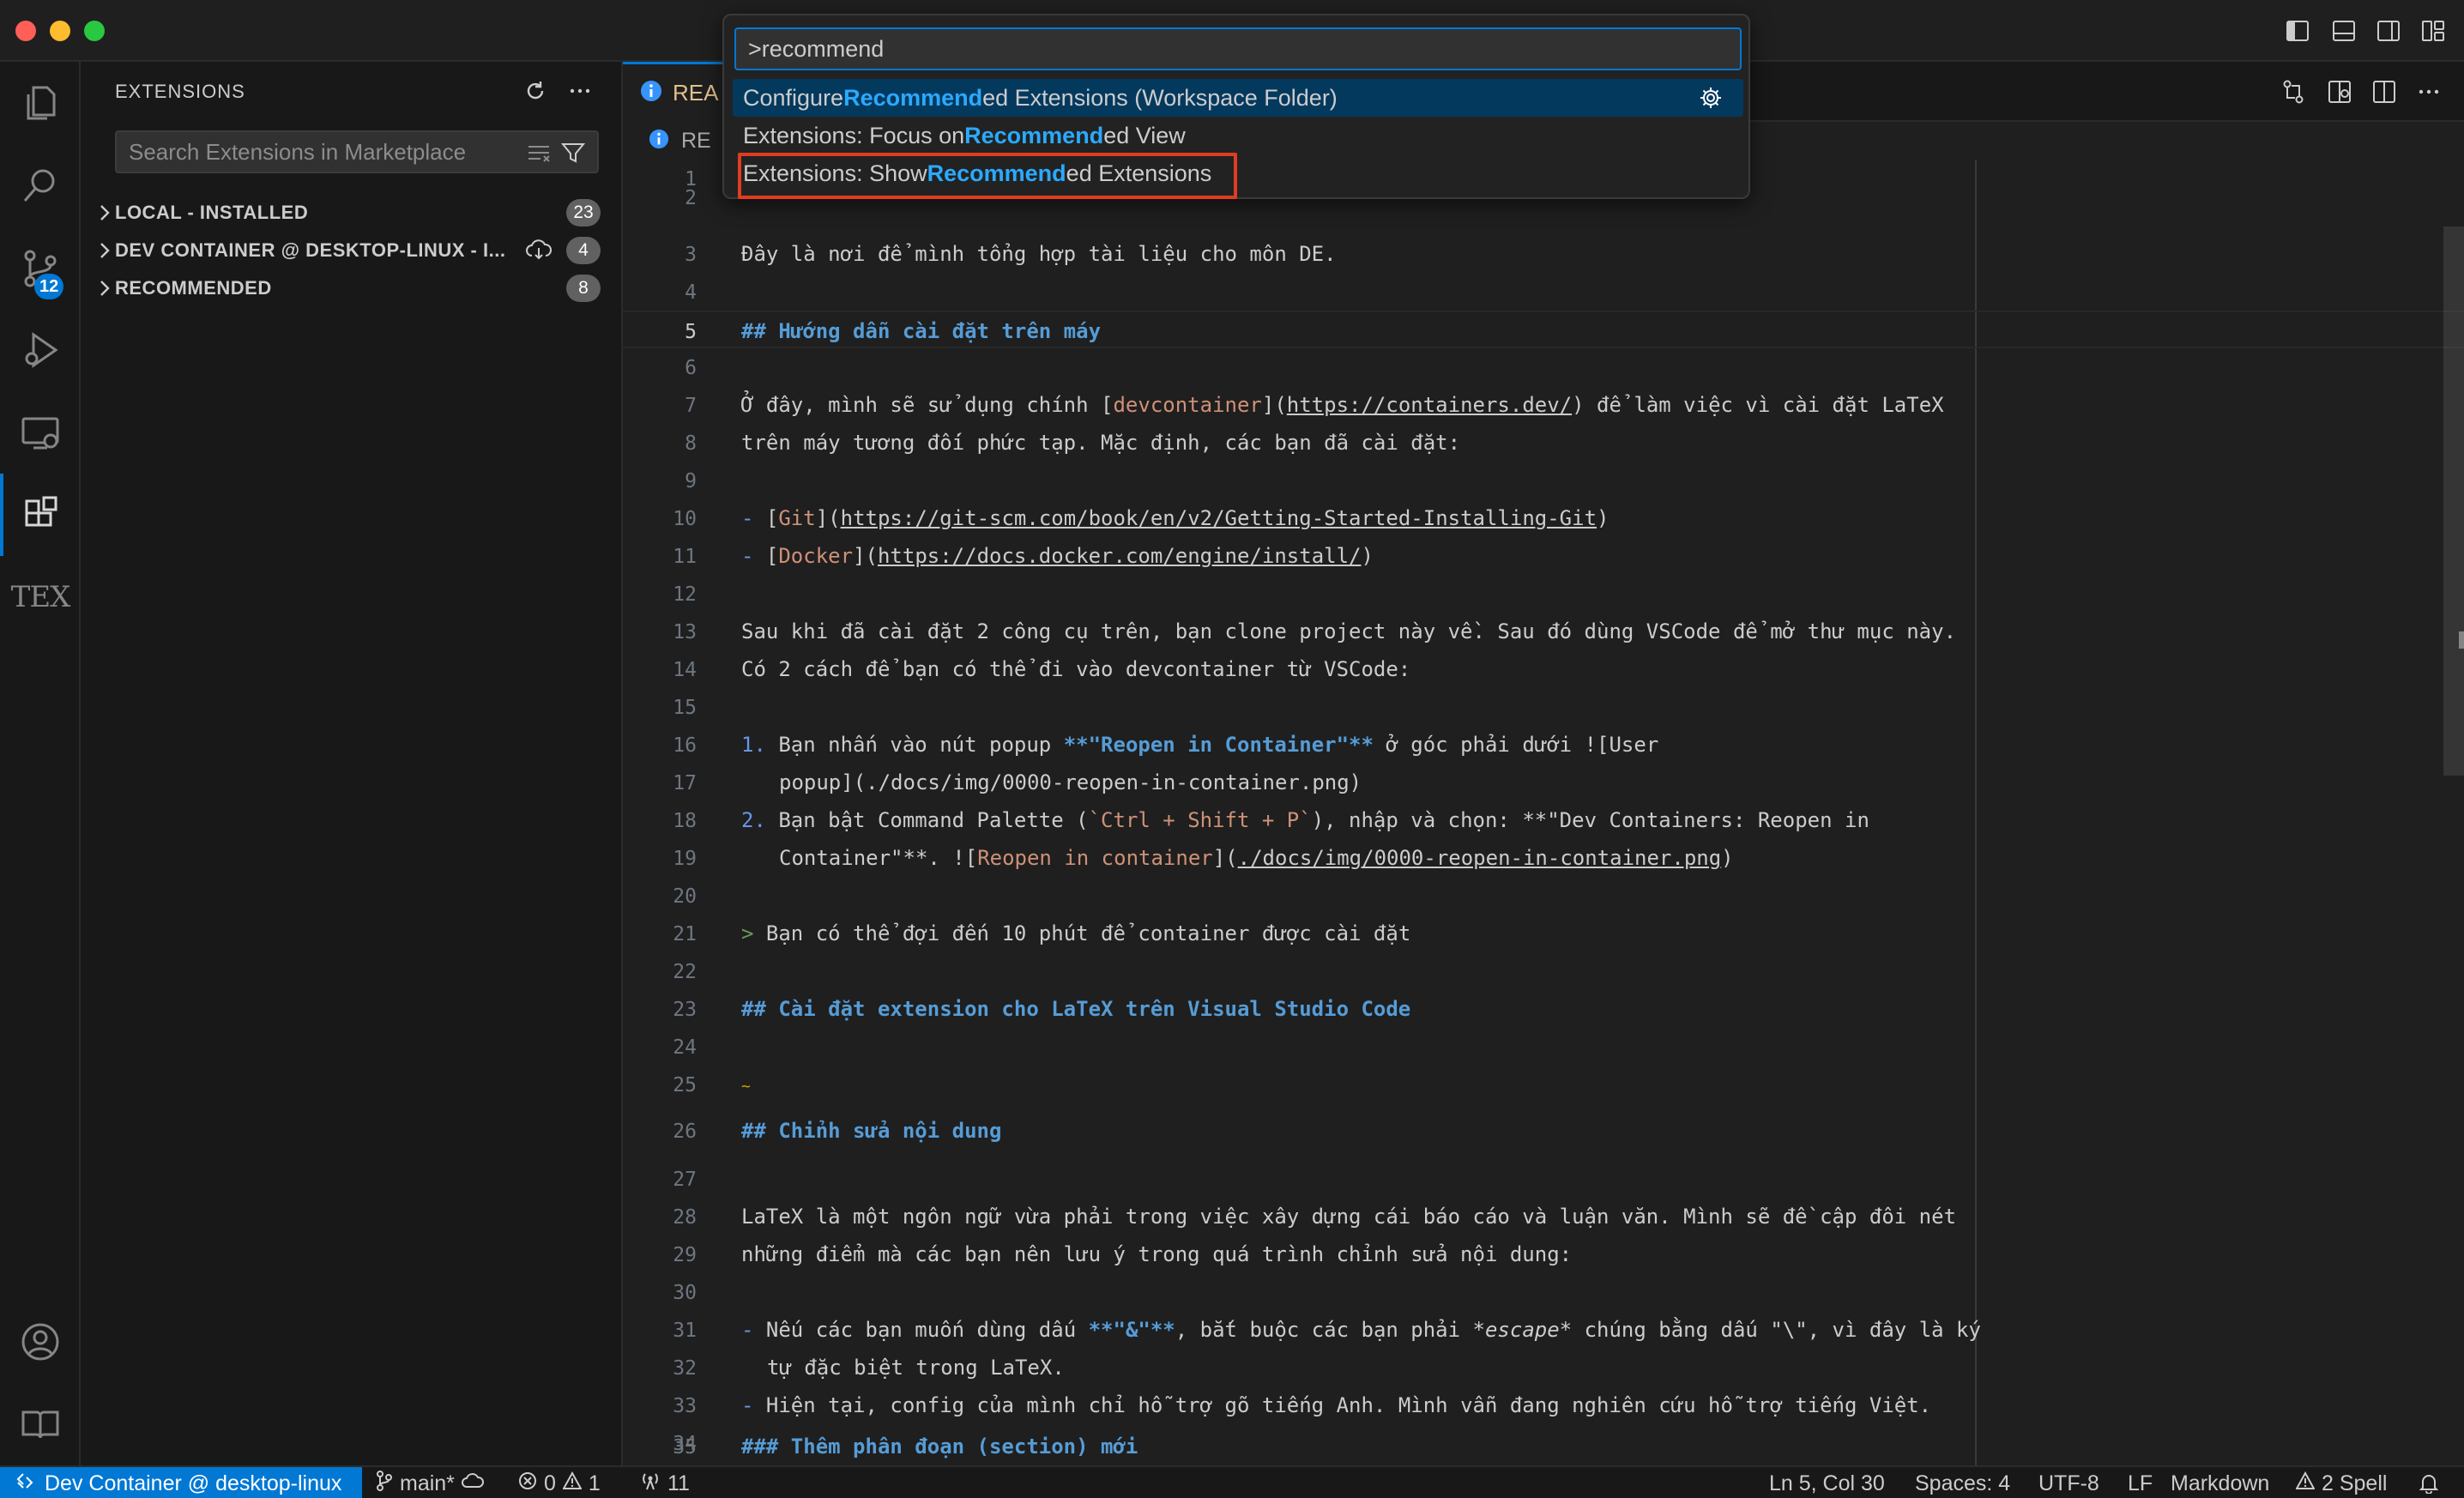 Image resolution: width=2464 pixels, height=1498 pixels. What do you see at coordinates (1238, 135) in the screenshot?
I see `palette-item-focus-recommended: Extensions: Focus on Recommend ed View` at bounding box center [1238, 135].